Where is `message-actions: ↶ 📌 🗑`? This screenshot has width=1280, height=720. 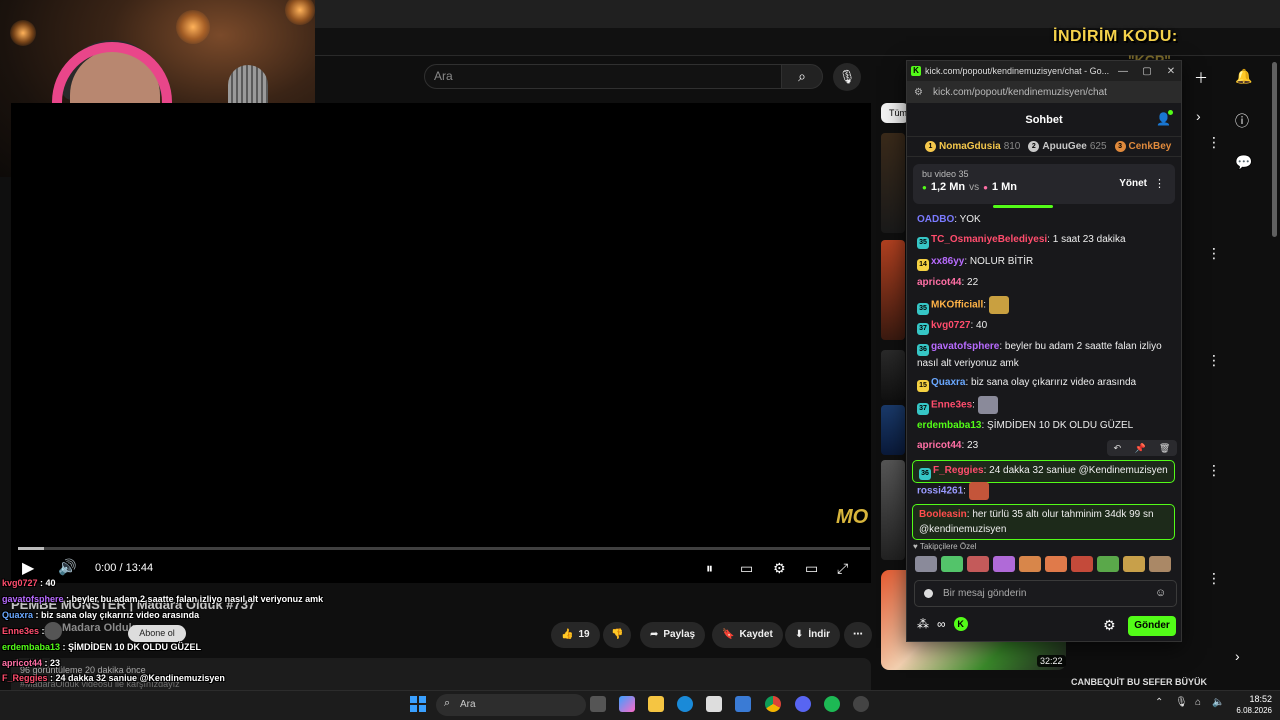 message-actions: ↶ 📌 🗑 is located at coordinates (1142, 448).